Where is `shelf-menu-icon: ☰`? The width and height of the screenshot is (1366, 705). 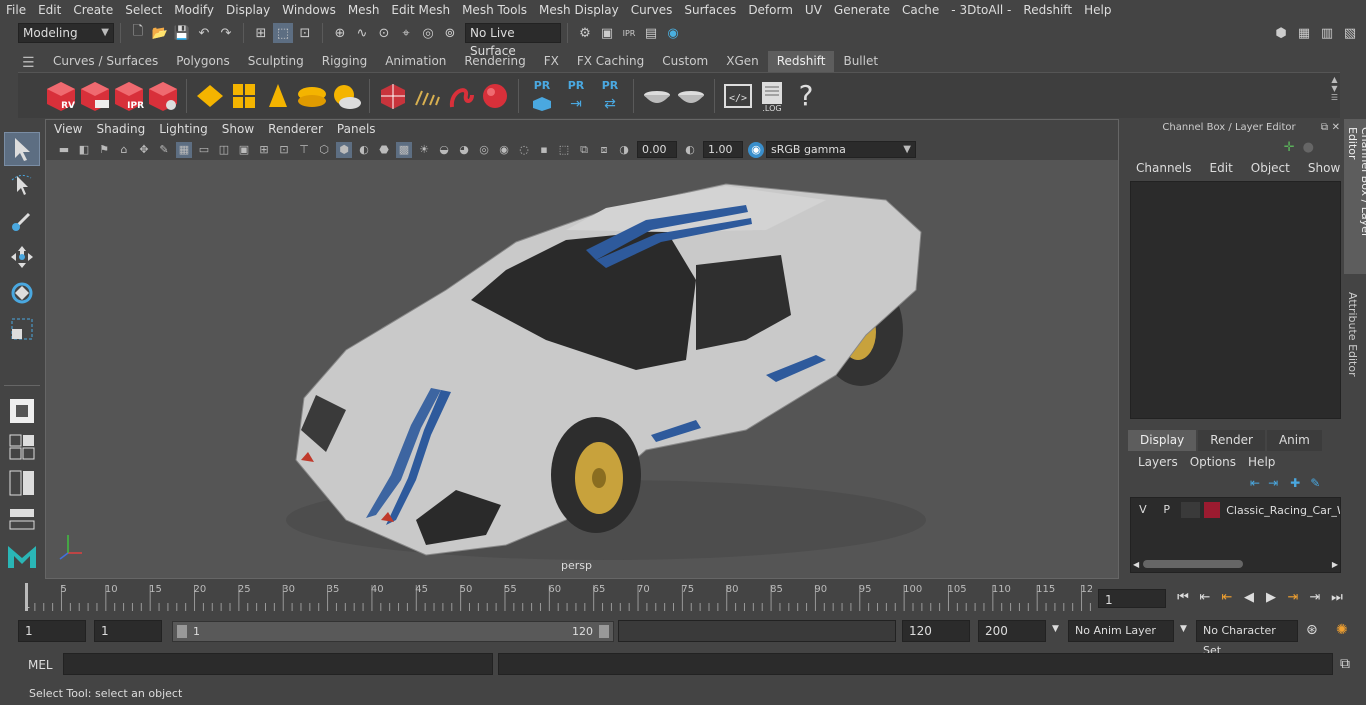 shelf-menu-icon: ☰ is located at coordinates (28, 63).